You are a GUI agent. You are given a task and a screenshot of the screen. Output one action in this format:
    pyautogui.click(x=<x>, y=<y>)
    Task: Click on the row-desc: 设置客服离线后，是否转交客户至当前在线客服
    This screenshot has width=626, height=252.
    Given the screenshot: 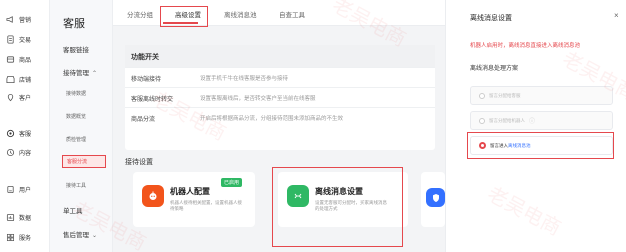 What is the action you would take?
    pyautogui.click(x=258, y=99)
    